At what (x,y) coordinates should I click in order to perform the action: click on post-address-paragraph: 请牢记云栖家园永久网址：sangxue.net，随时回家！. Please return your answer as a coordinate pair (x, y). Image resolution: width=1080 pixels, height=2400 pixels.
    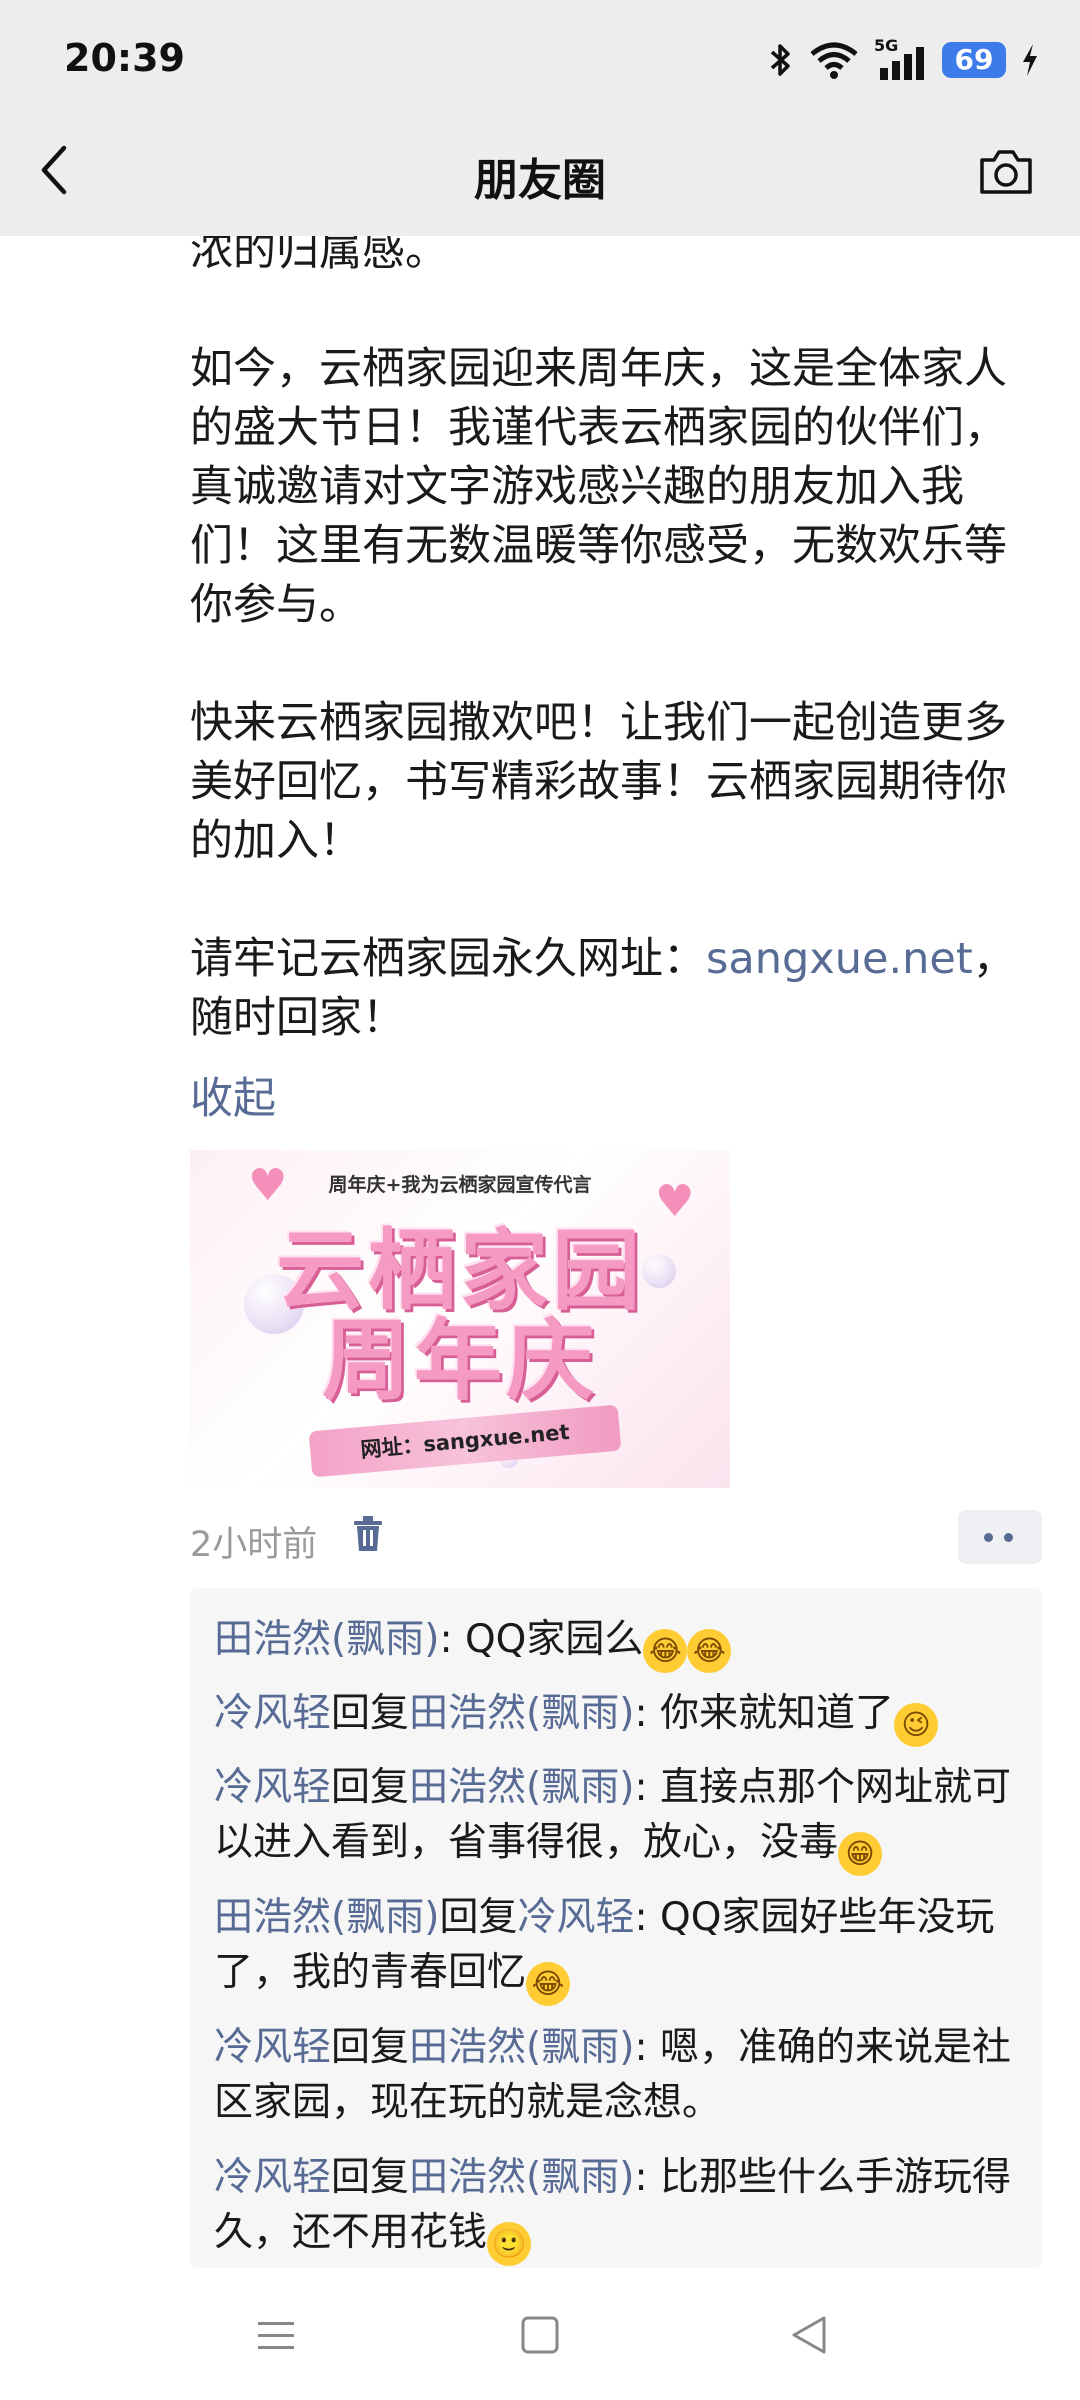
    Looking at the image, I should click on (610, 989).